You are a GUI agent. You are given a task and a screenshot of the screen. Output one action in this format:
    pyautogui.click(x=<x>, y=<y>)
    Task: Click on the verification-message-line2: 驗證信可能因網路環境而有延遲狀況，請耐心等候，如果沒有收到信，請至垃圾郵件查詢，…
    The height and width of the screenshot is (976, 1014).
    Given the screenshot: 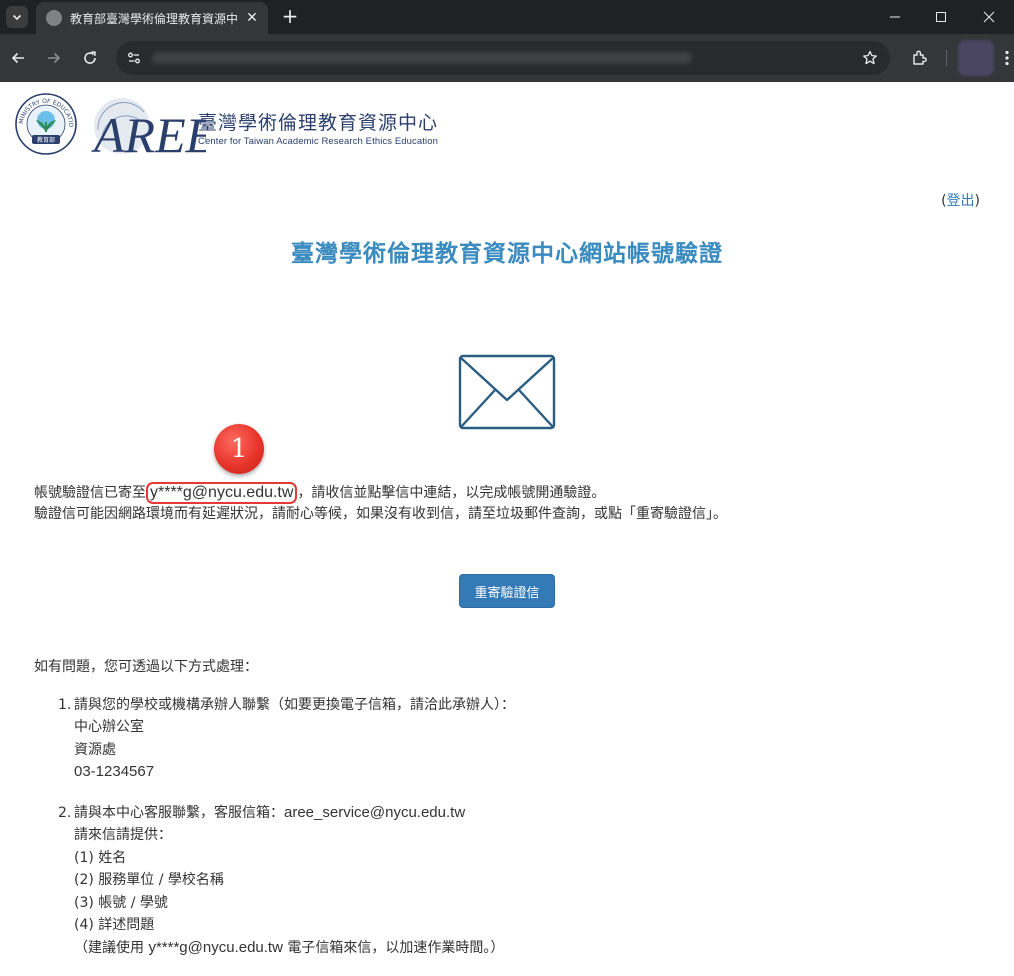 What is the action you would take?
    pyautogui.click(x=380, y=514)
    